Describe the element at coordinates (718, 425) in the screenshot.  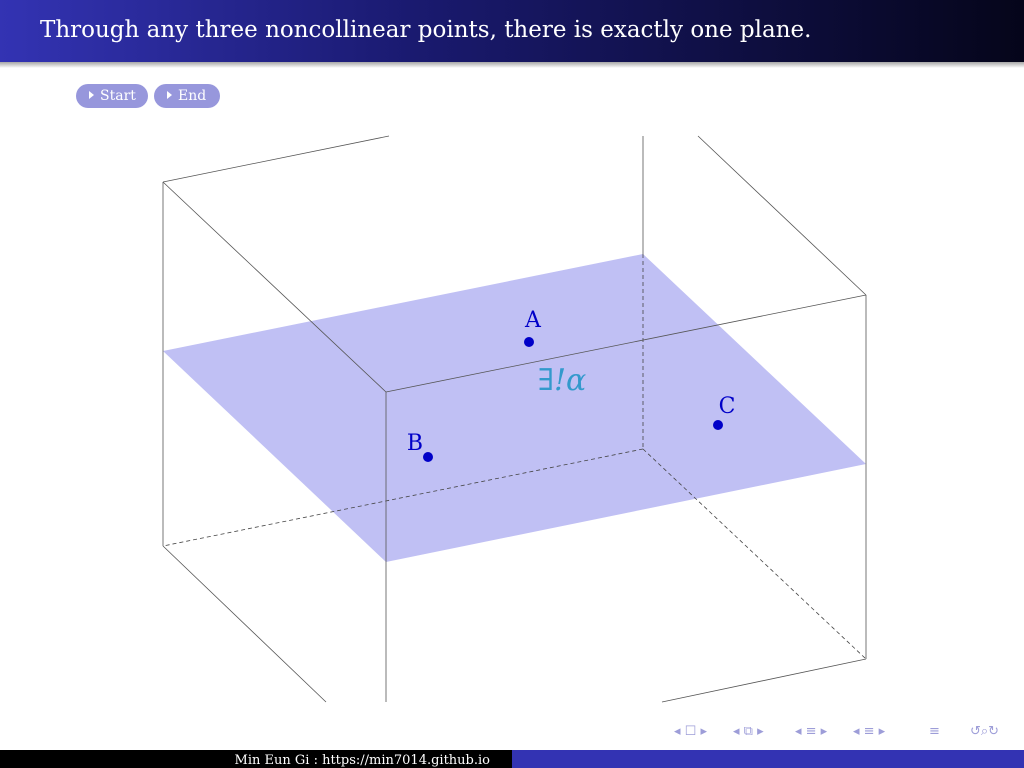
I see `point-c` at that location.